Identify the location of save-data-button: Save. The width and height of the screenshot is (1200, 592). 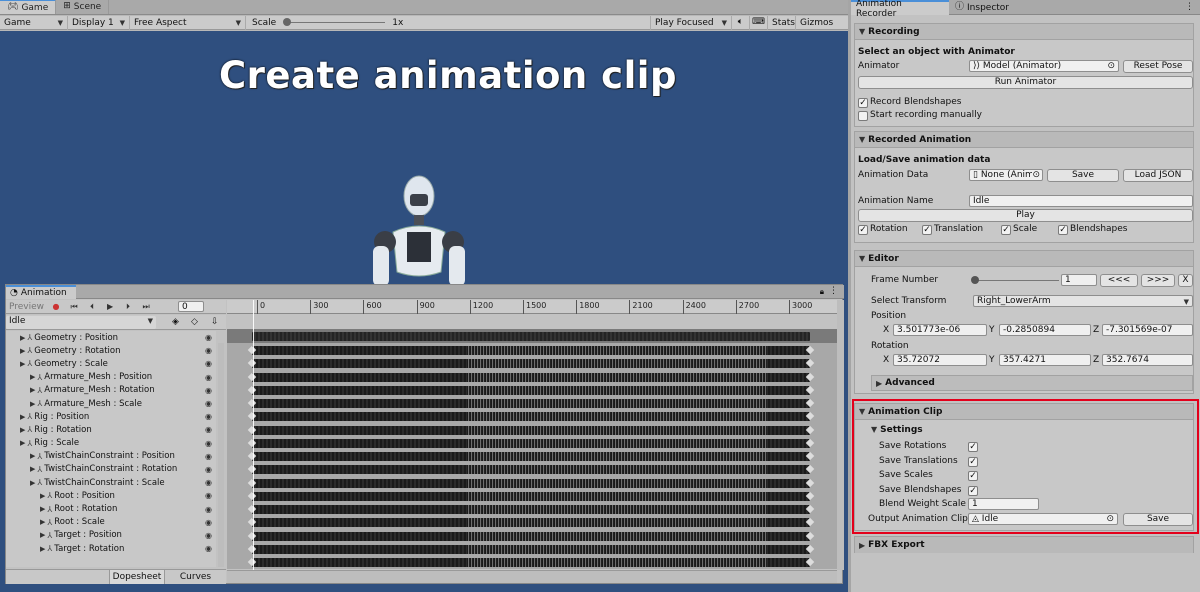
(1083, 175).